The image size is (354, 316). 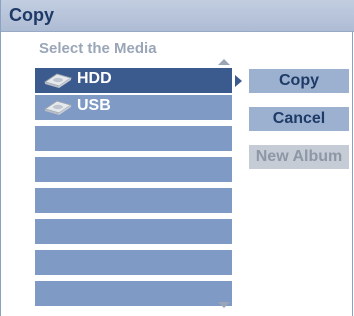 What do you see at coordinates (58, 80) in the screenshot?
I see `hard-drive-icon` at bounding box center [58, 80].